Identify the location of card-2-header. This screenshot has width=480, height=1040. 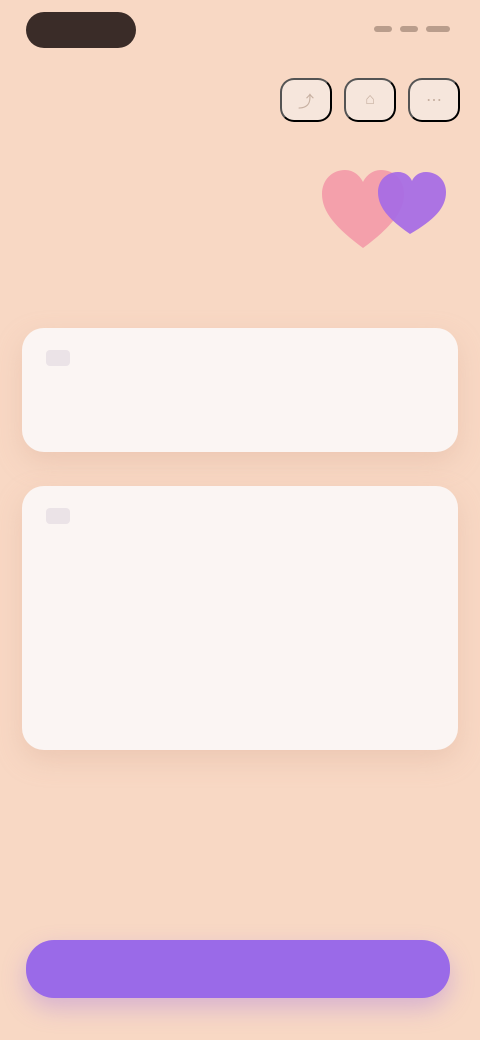
(63, 516).